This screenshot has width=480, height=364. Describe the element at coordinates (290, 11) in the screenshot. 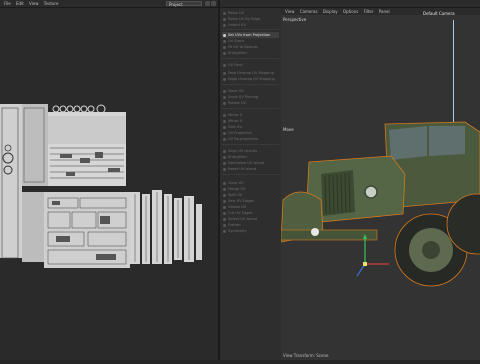

I see `vp-menu-view: View` at that location.